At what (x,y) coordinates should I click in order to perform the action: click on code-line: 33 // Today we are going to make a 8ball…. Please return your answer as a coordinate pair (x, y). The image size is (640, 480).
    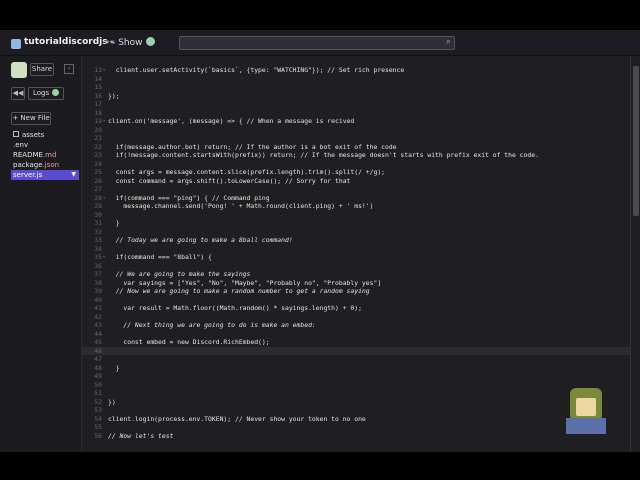
    Looking at the image, I should click on (356, 240).